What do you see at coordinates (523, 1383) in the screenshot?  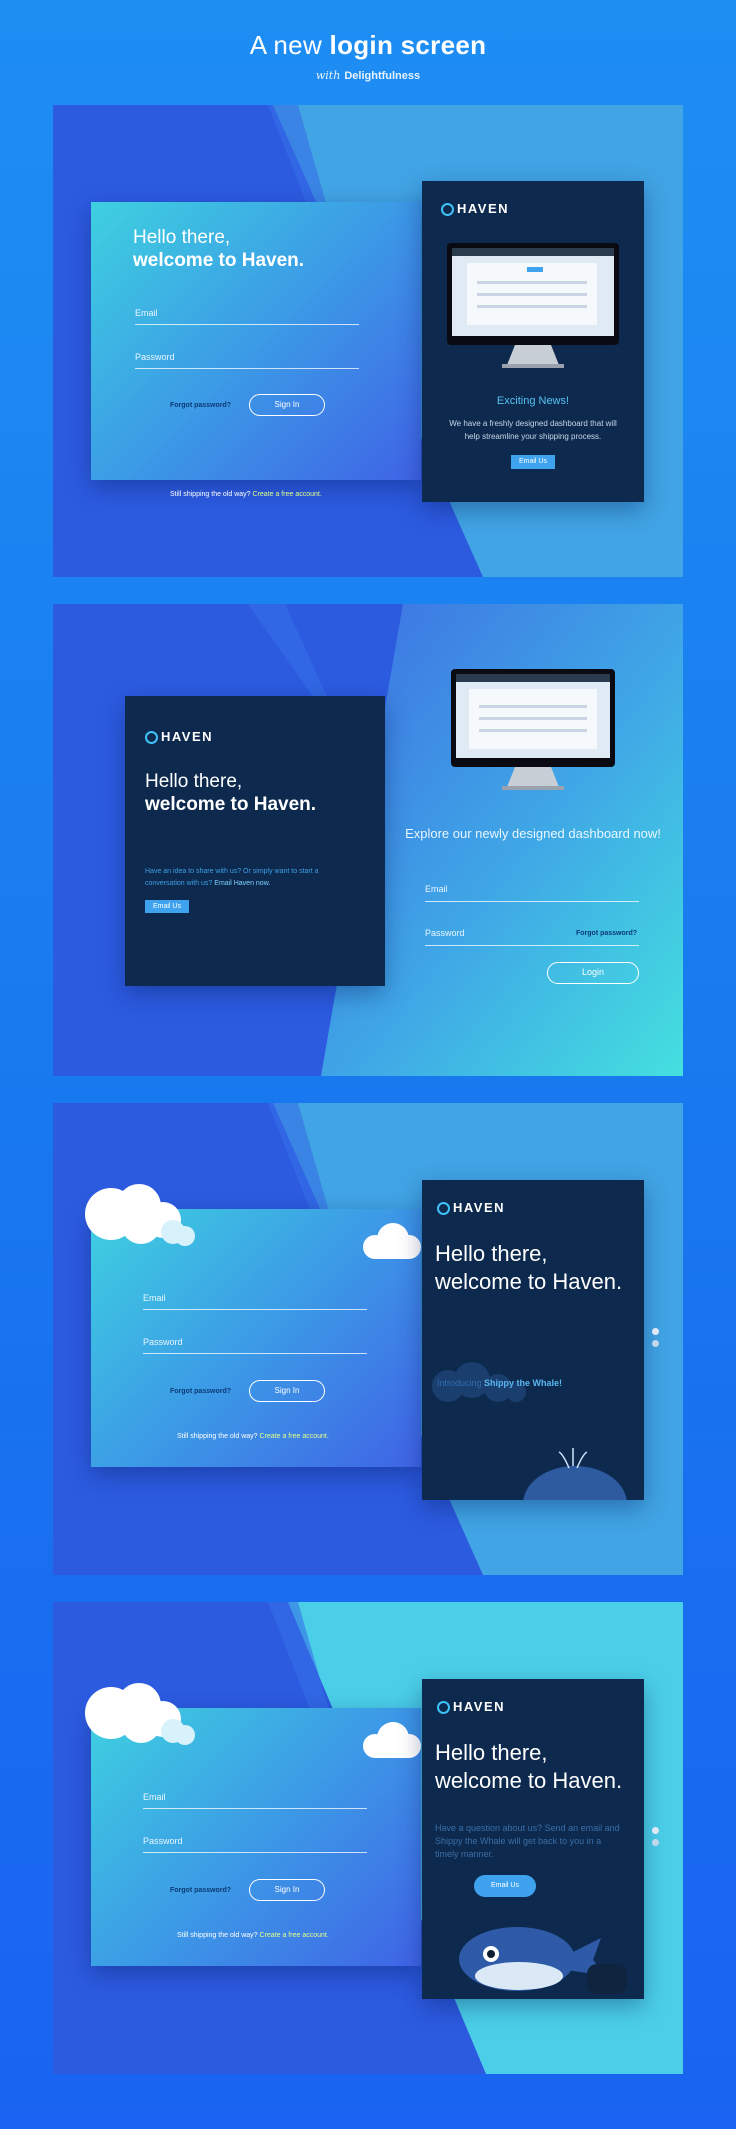 I see `shippy-link: Shippy the Whale!` at bounding box center [523, 1383].